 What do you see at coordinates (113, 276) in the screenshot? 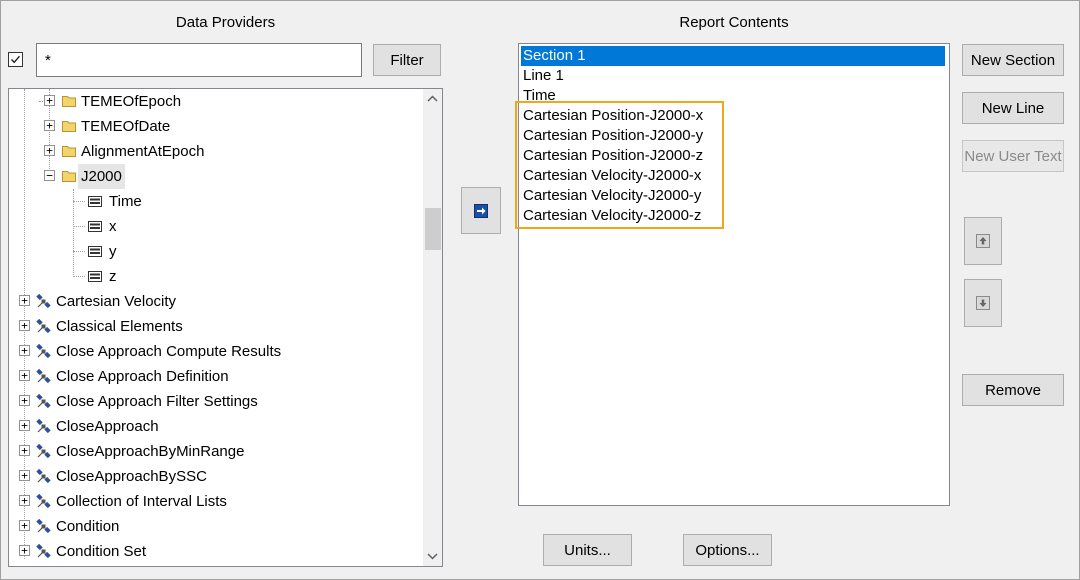
I see `tree-item-label: z` at bounding box center [113, 276].